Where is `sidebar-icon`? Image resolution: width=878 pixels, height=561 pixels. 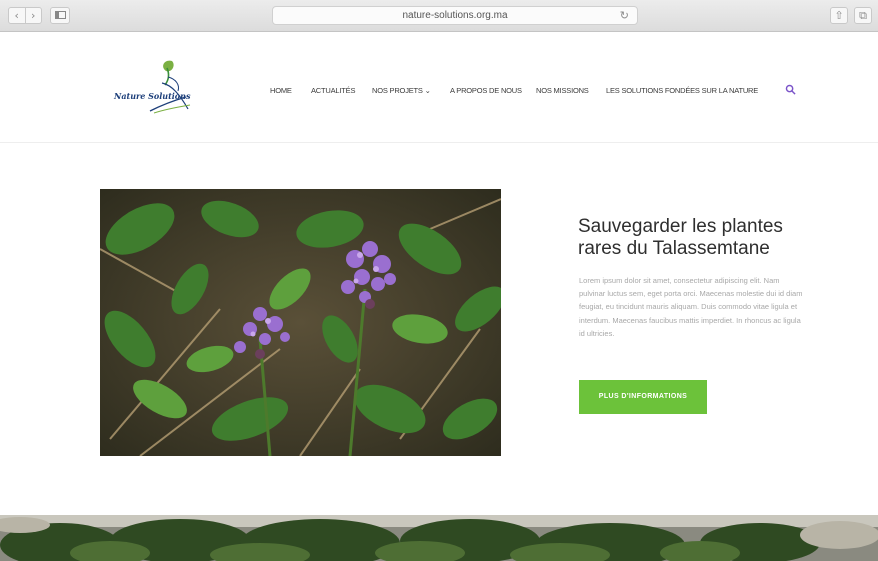 sidebar-icon is located at coordinates (60, 15).